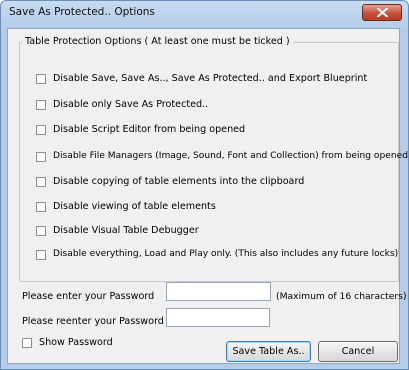 The height and width of the screenshot is (370, 409). What do you see at coordinates (88, 296) in the screenshot?
I see `password-label: Please enter your Password` at bounding box center [88, 296].